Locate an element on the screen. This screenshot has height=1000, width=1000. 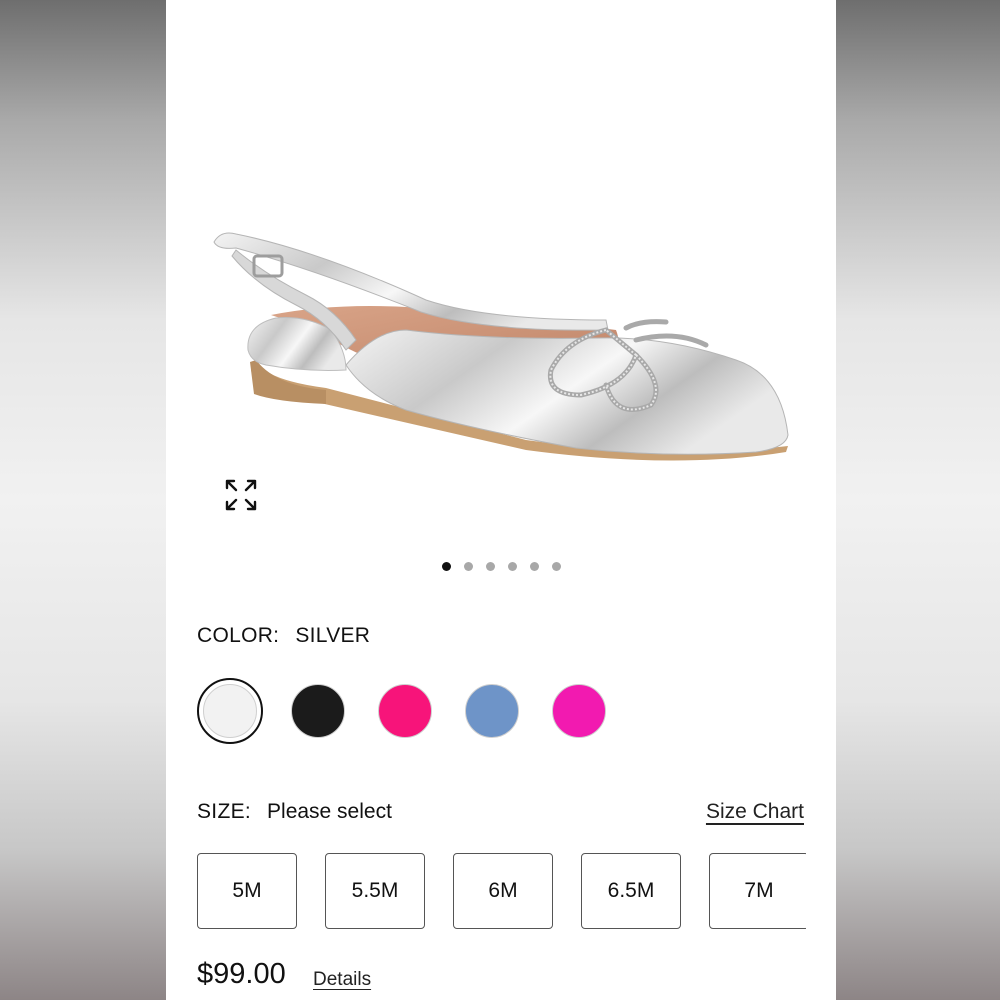
size-option-6m: 6M is located at coordinates (503, 891).